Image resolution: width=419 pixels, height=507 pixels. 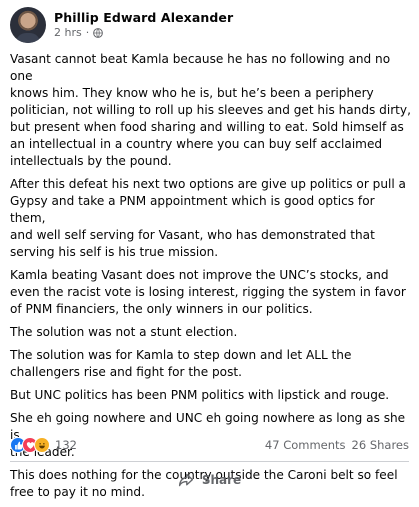 I want to click on post-header-text: Phillip Edward Alexander 2 hrs ·, so click(x=143, y=25).